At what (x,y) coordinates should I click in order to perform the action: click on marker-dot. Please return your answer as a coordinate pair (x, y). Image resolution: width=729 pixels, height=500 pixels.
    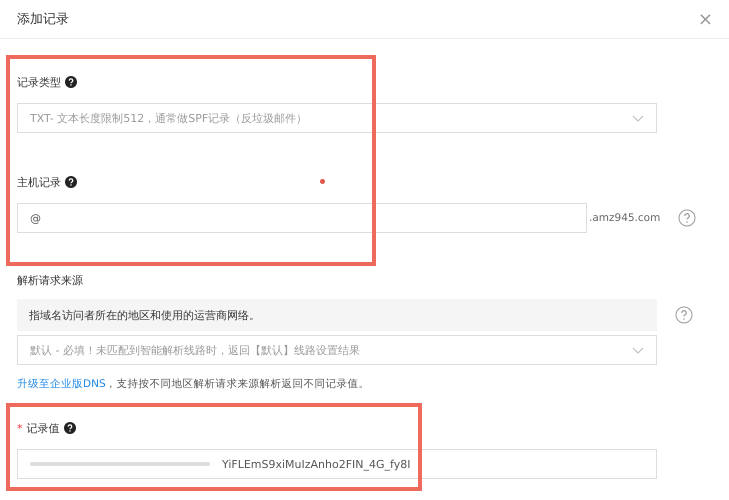
    Looking at the image, I should click on (322, 181).